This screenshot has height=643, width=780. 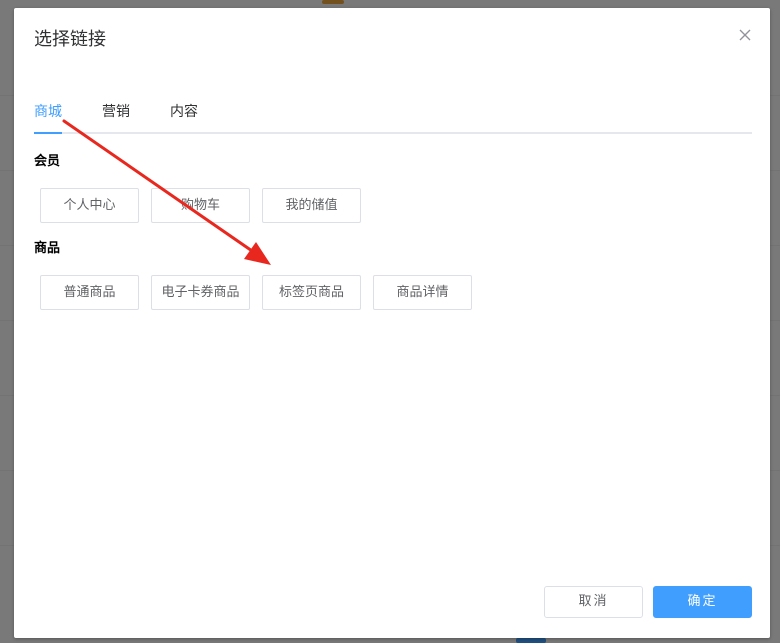 What do you see at coordinates (422, 292) in the screenshot?
I see `link-goods-detail-button: 商品详情` at bounding box center [422, 292].